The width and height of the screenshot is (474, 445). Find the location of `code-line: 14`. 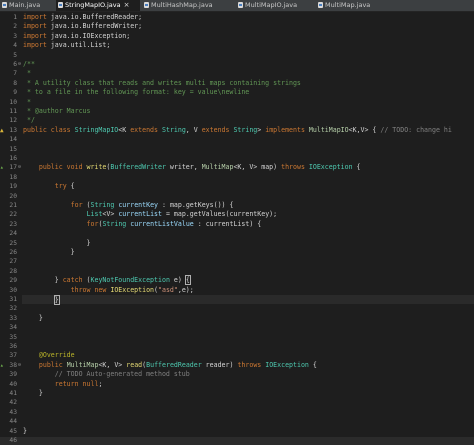

code-line: 14 is located at coordinates (237, 139).